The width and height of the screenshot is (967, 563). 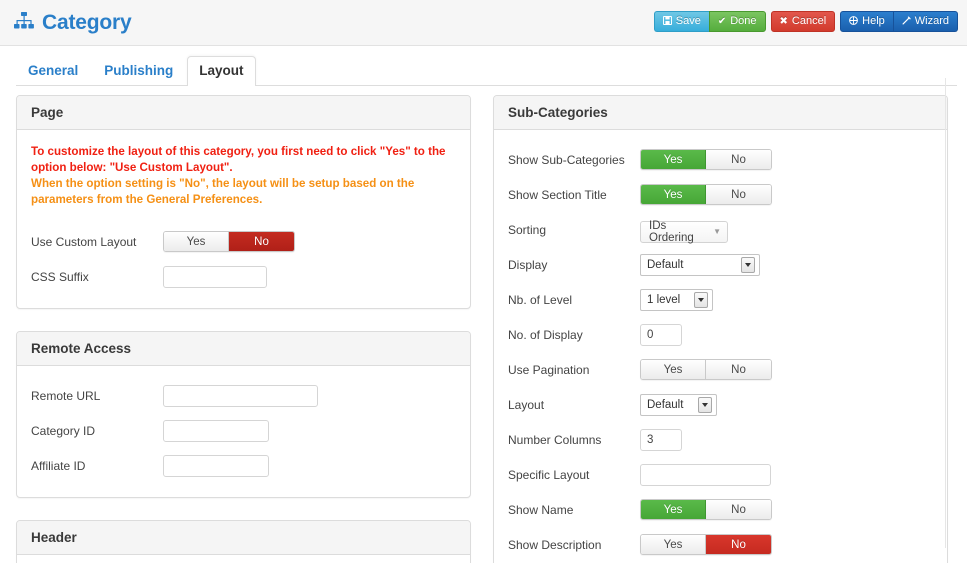 What do you see at coordinates (786, 230) in the screenshot?
I see `sorting-control: IDs Ordering ▼` at bounding box center [786, 230].